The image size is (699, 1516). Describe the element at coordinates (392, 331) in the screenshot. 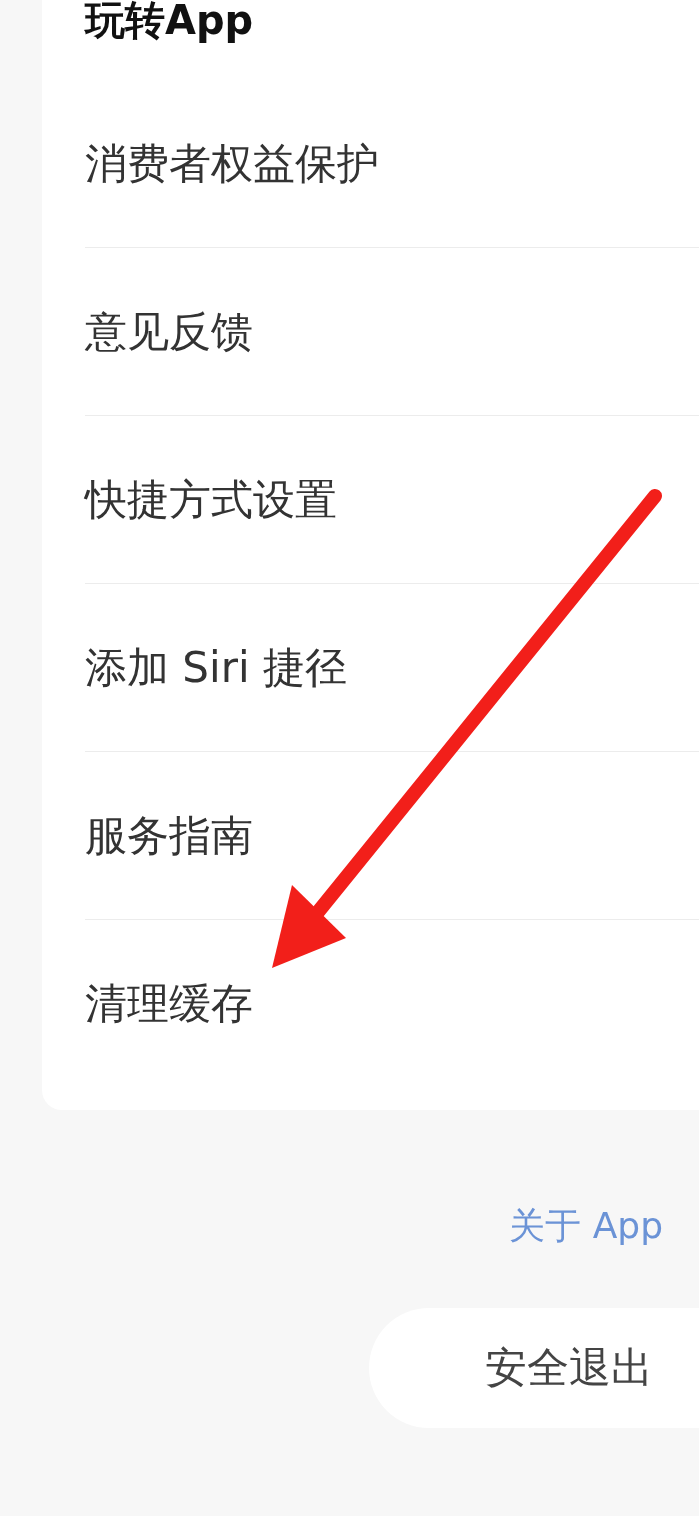

I see `menu-item: 意见反馈` at that location.